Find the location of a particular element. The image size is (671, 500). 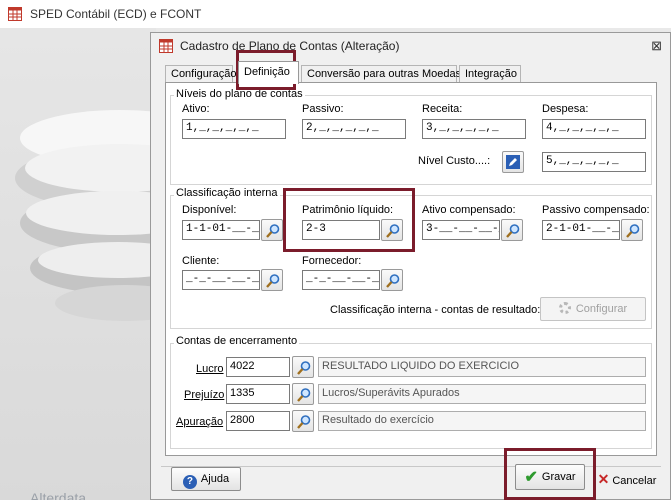

gravar-label: Gravar is located at coordinates (558, 477).